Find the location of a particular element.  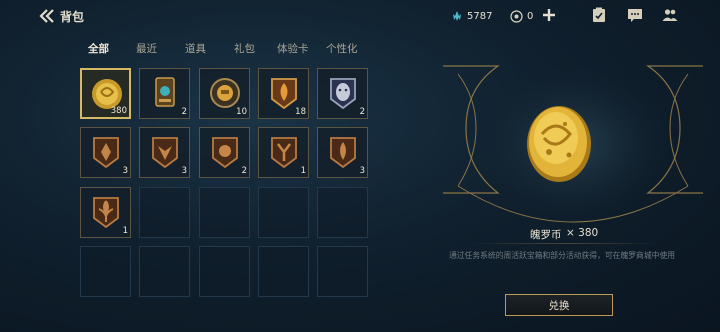

item-name: 魄罗币 is located at coordinates (546, 235).